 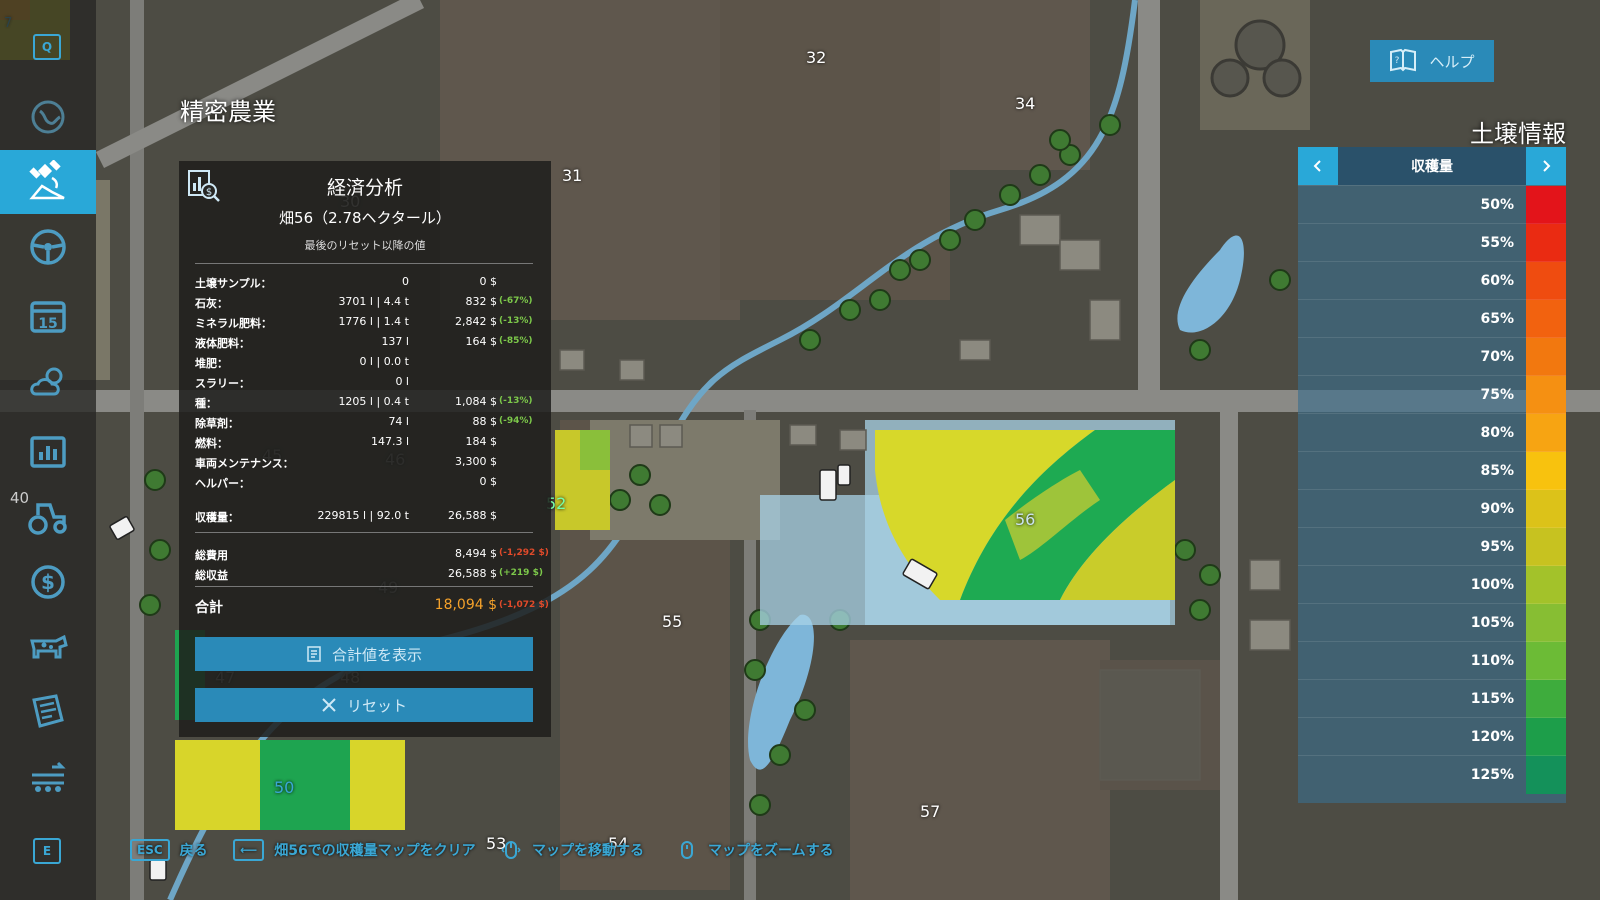 I want to click on panel-title: 経済分析, so click(x=364, y=188).